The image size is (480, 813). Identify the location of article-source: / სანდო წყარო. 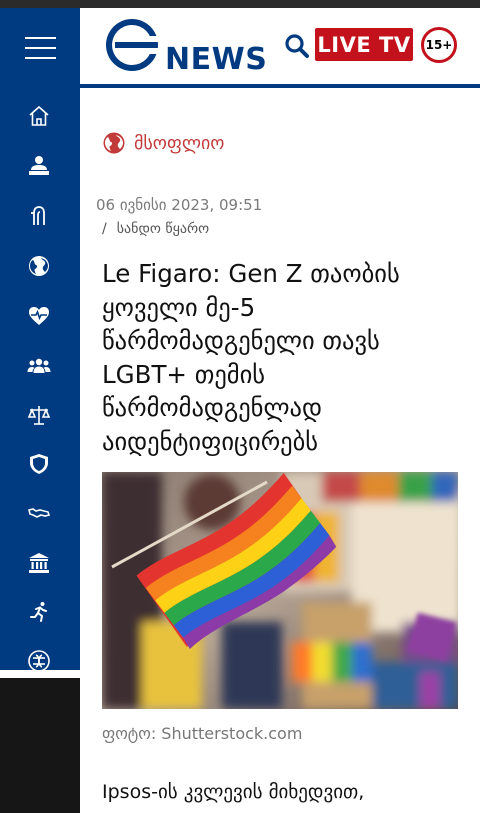
(155, 229).